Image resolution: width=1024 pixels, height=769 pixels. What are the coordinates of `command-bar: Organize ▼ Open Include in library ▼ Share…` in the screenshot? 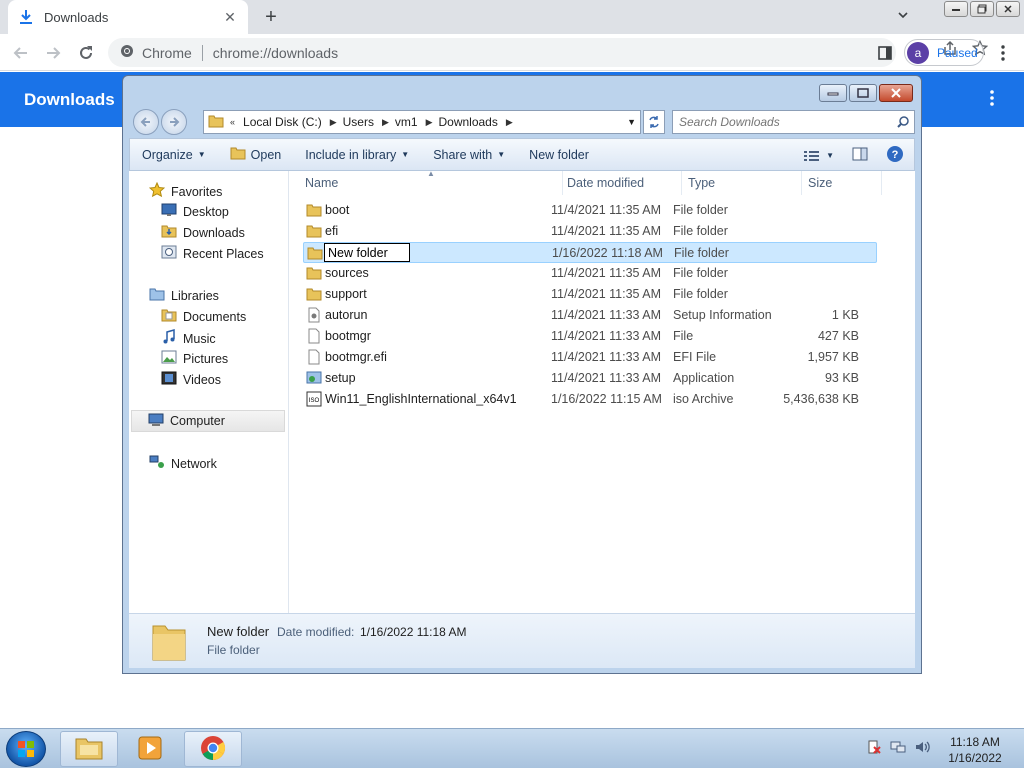 It's located at (522, 154).